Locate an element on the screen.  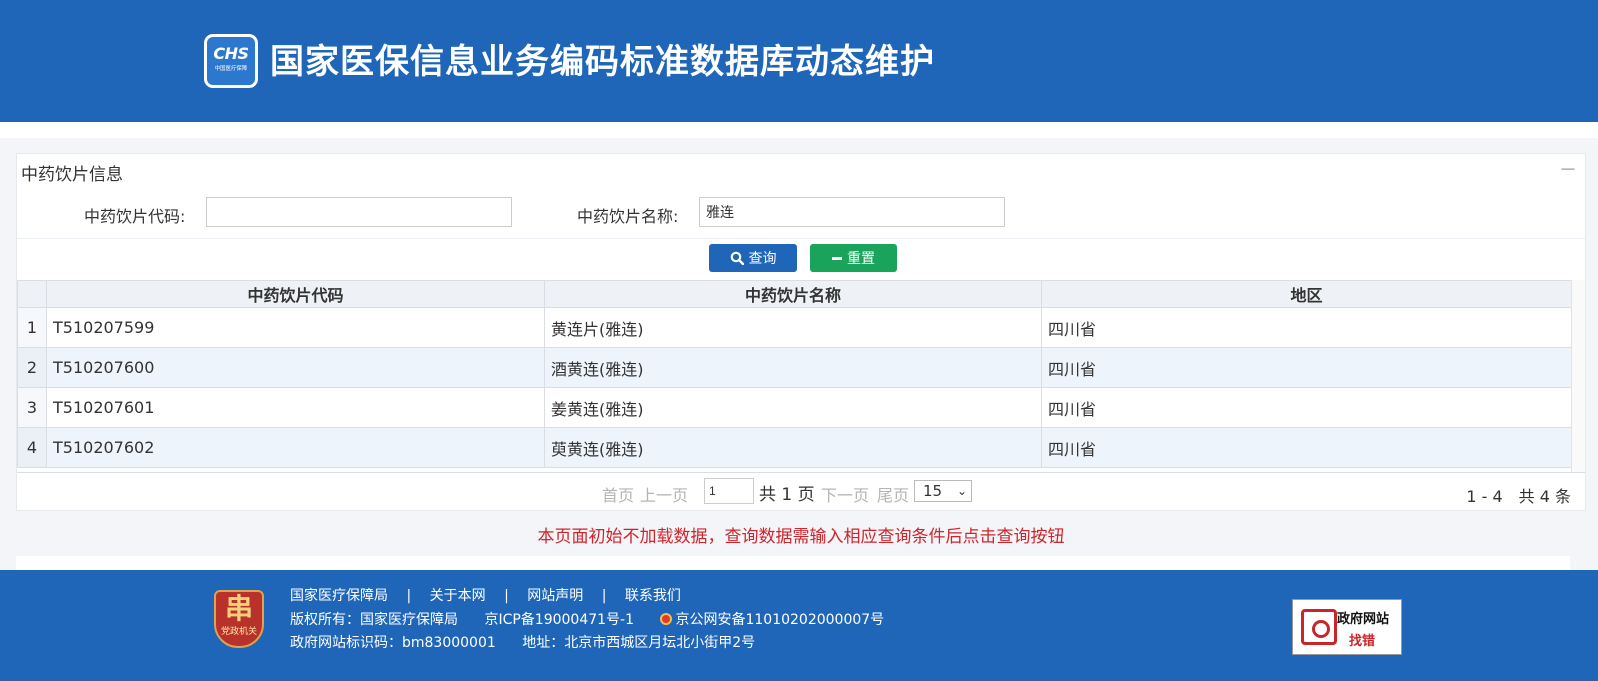
record-summary: 1 - 4 共 4 条 is located at coordinates (1518, 496).